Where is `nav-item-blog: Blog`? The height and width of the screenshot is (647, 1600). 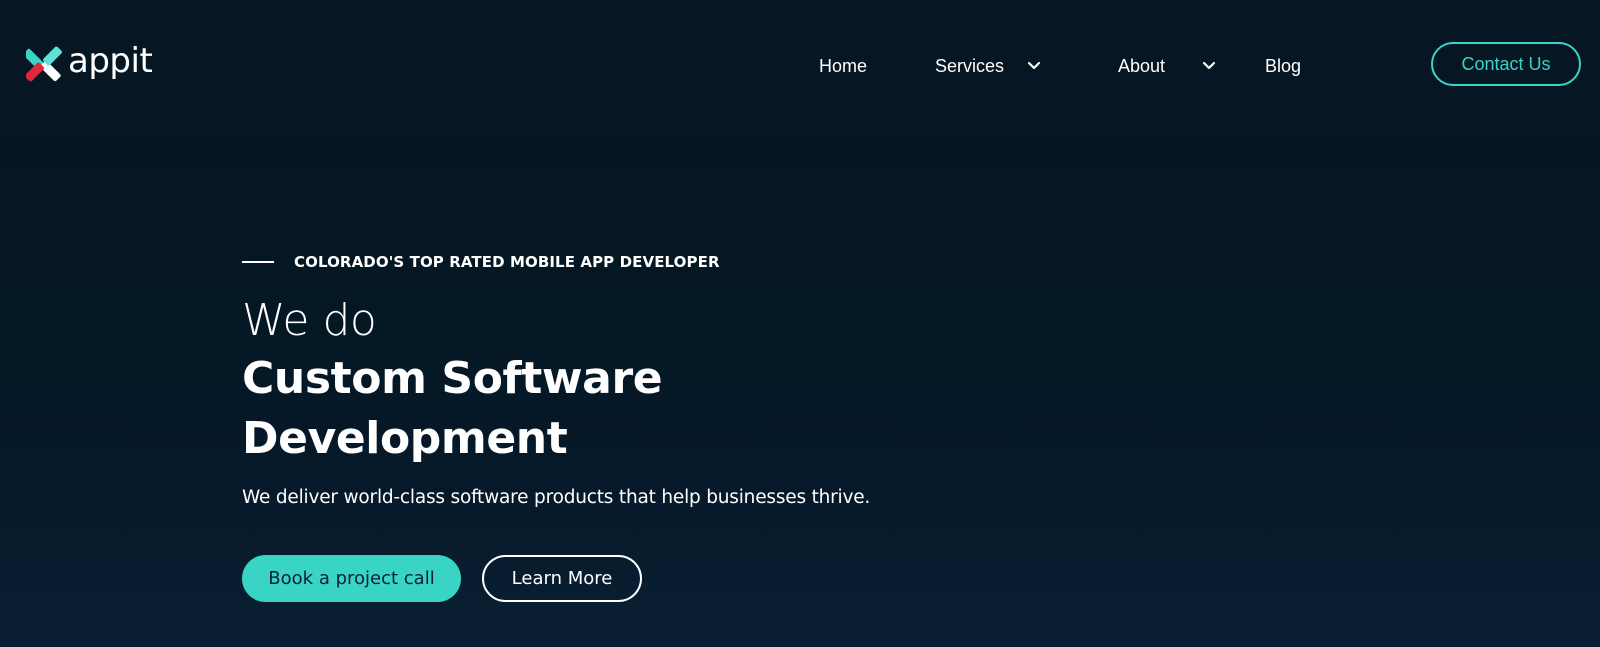 nav-item-blog: Blog is located at coordinates (1283, 66).